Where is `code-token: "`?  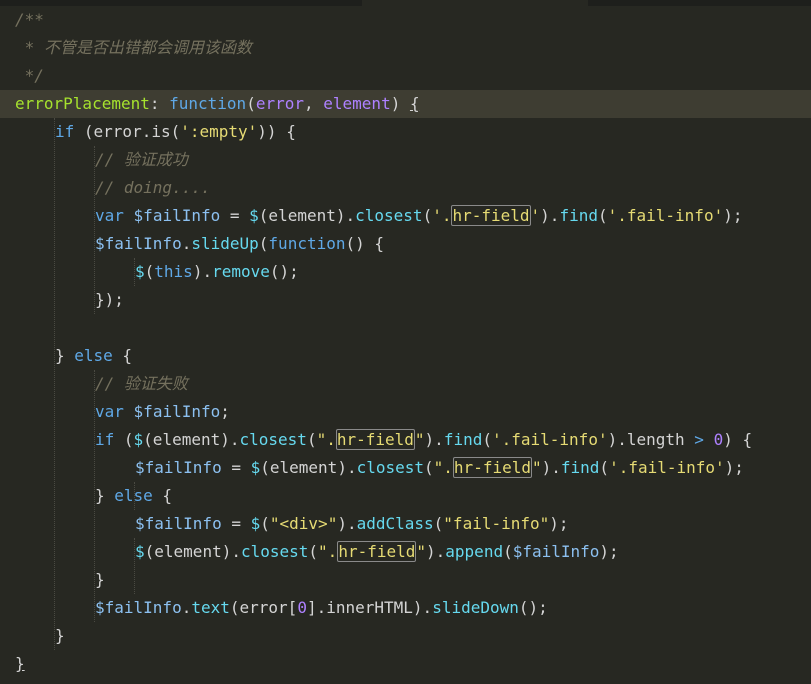
code-token: " is located at coordinates (421, 551).